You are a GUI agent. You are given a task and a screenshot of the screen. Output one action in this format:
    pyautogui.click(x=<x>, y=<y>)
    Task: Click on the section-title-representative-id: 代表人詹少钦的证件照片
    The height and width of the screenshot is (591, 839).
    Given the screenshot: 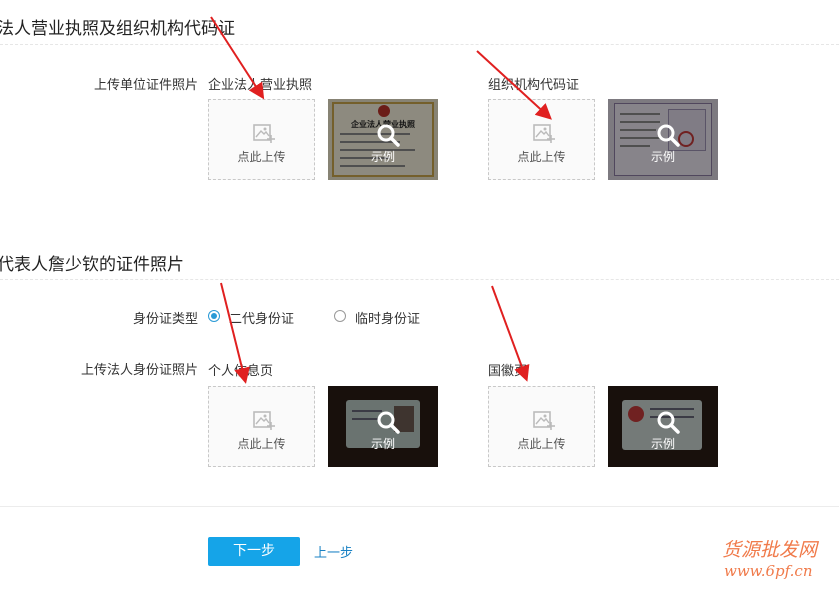 What is the action you would take?
    pyautogui.click(x=92, y=265)
    